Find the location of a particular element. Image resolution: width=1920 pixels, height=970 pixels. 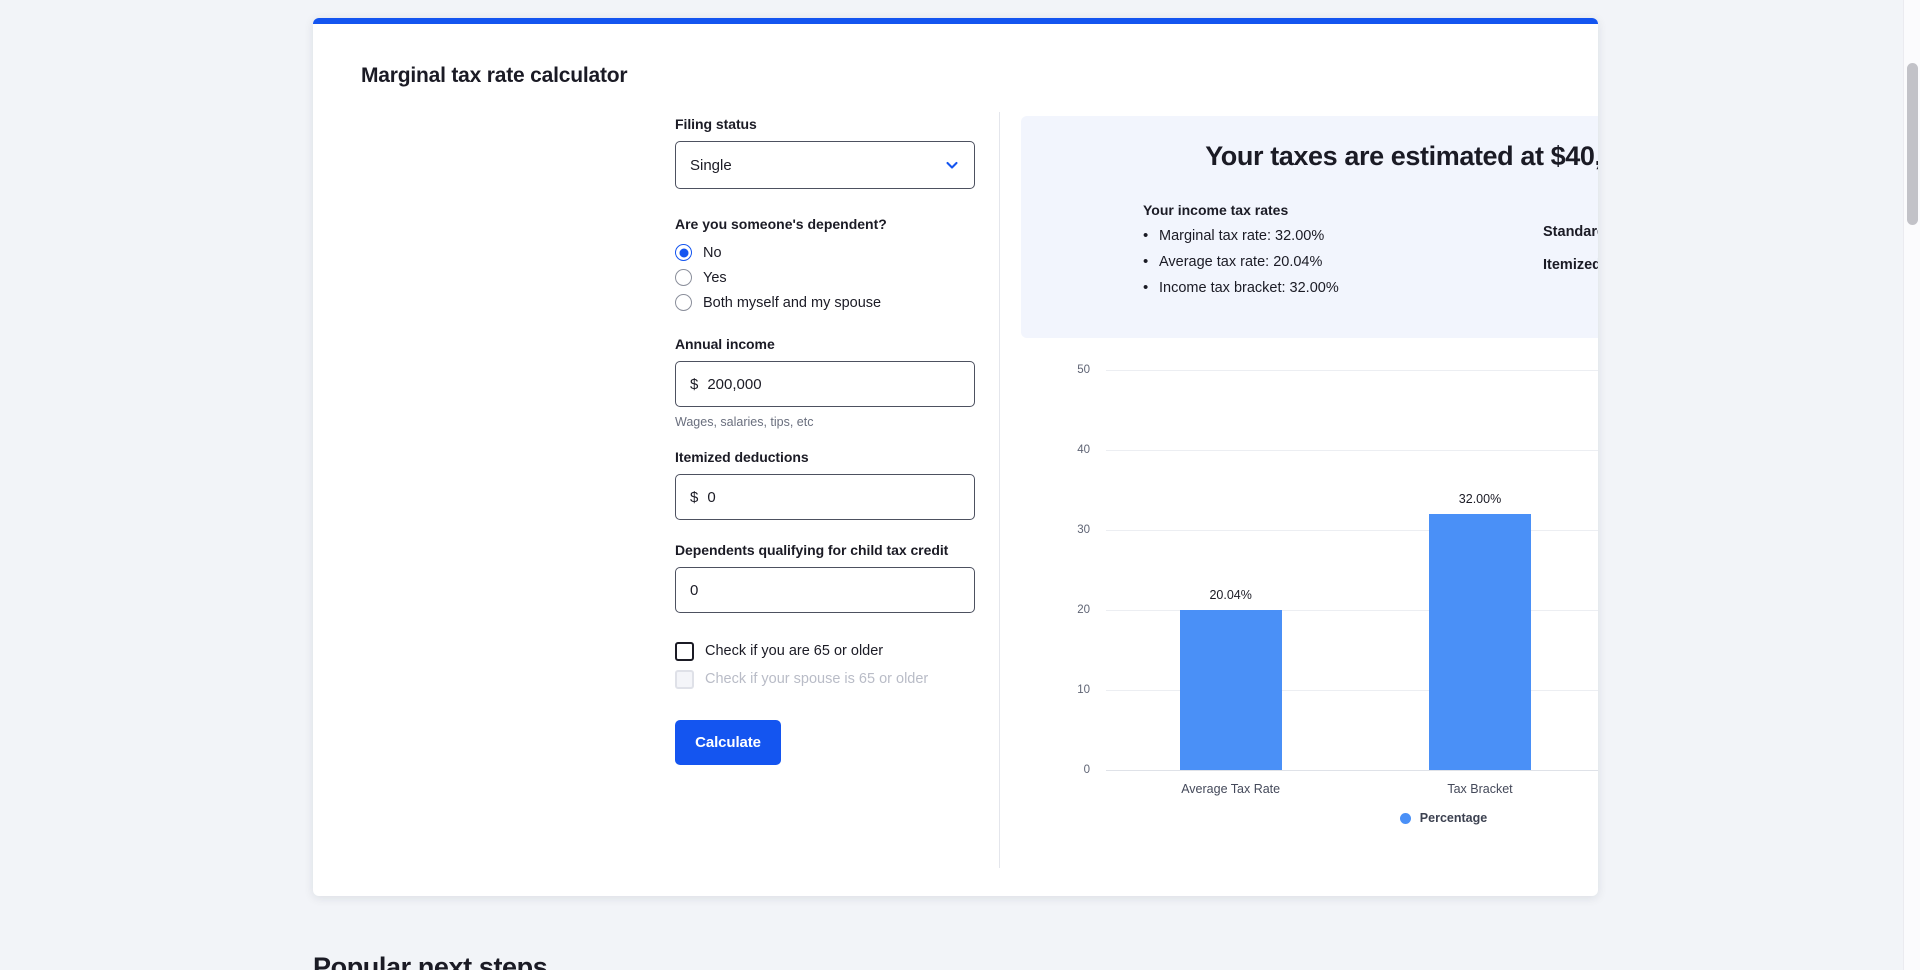

chart-x-axis-label: Average Tax Rate is located at coordinates (1231, 789).